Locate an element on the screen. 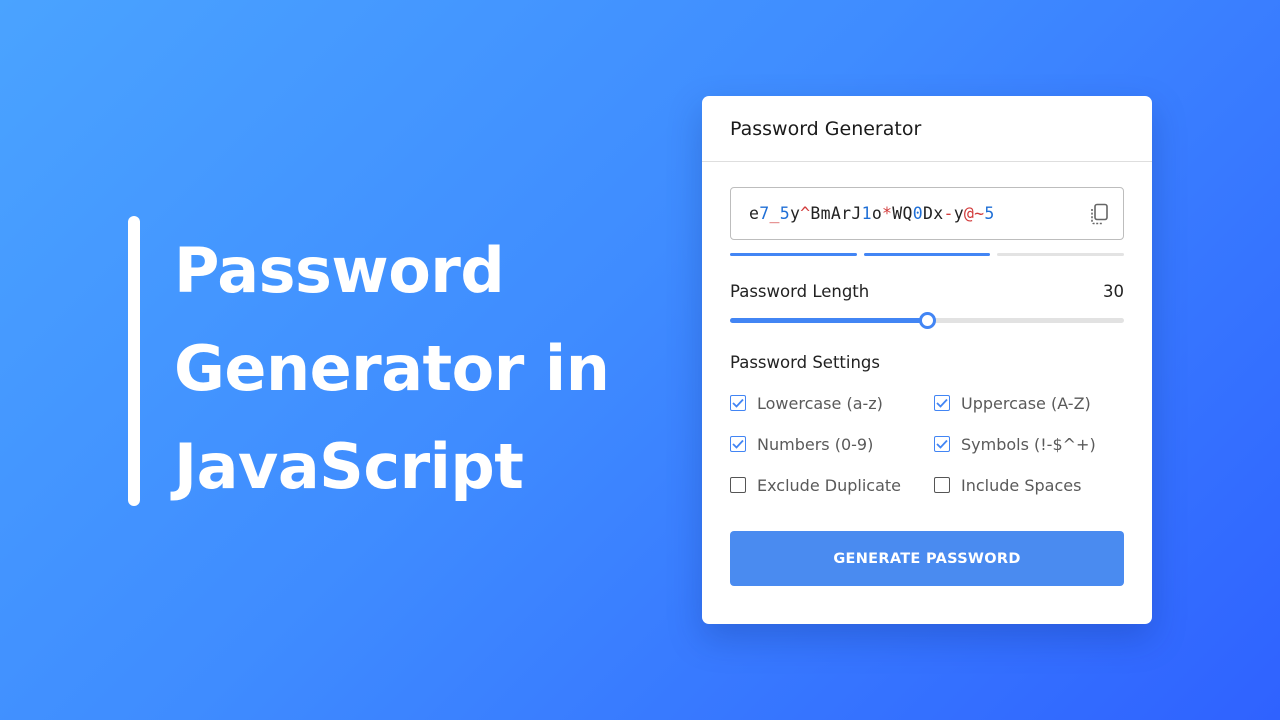 This screenshot has width=1280, height=720. password-field: e7_5y^BmArJ1o*WQ0Dx-y@~5 is located at coordinates (927, 213).